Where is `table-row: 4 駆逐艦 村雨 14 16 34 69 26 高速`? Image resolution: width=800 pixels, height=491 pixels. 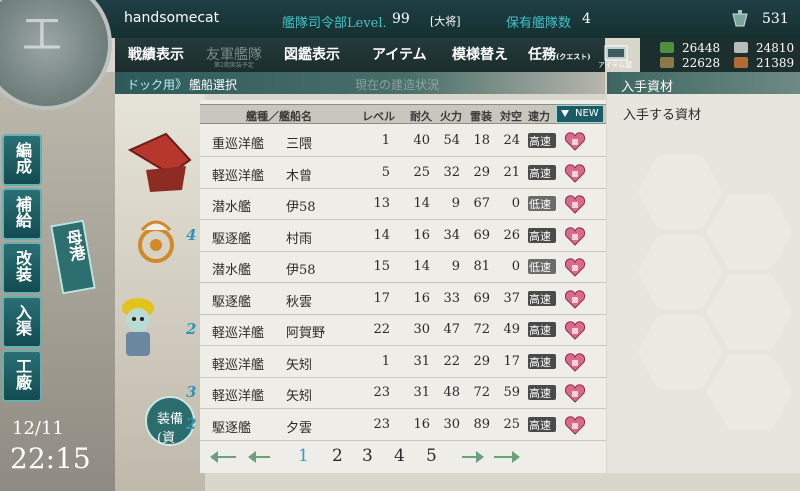
table-row: 4 駆逐艦 村雨 14 16 34 69 26 高速 is located at coordinates (396, 236).